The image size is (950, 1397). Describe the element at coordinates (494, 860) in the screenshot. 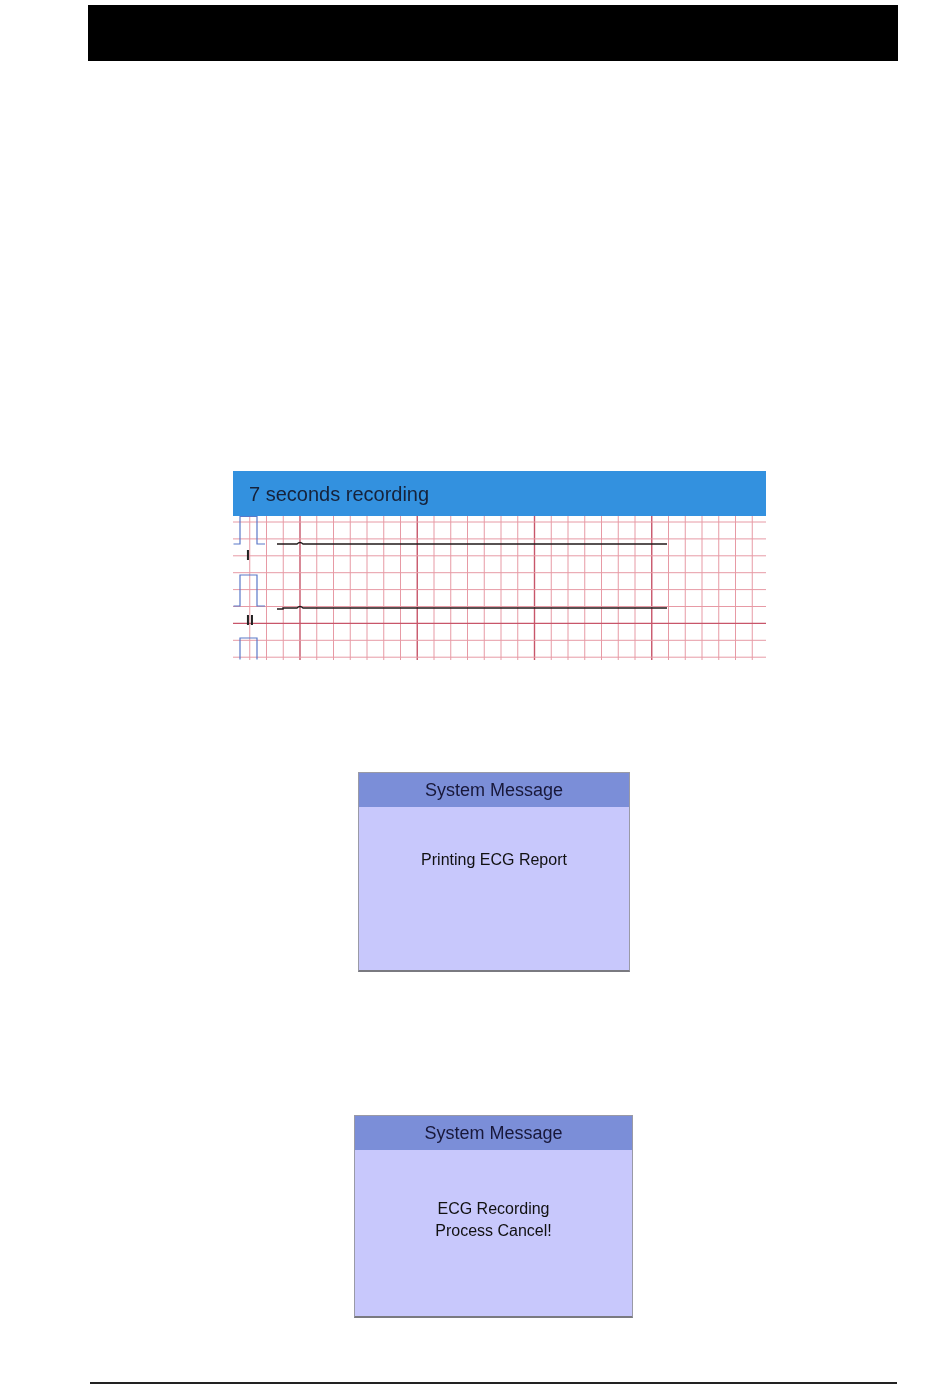

I see `dialog-message: Printing ECG Report` at that location.